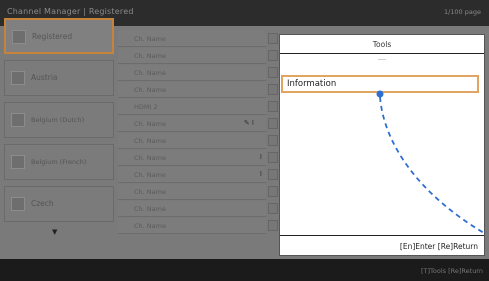 Image resolution: width=489 pixels, height=281 pixels. What do you see at coordinates (42, 203) in the screenshot?
I see `country-label: Czech` at bounding box center [42, 203].